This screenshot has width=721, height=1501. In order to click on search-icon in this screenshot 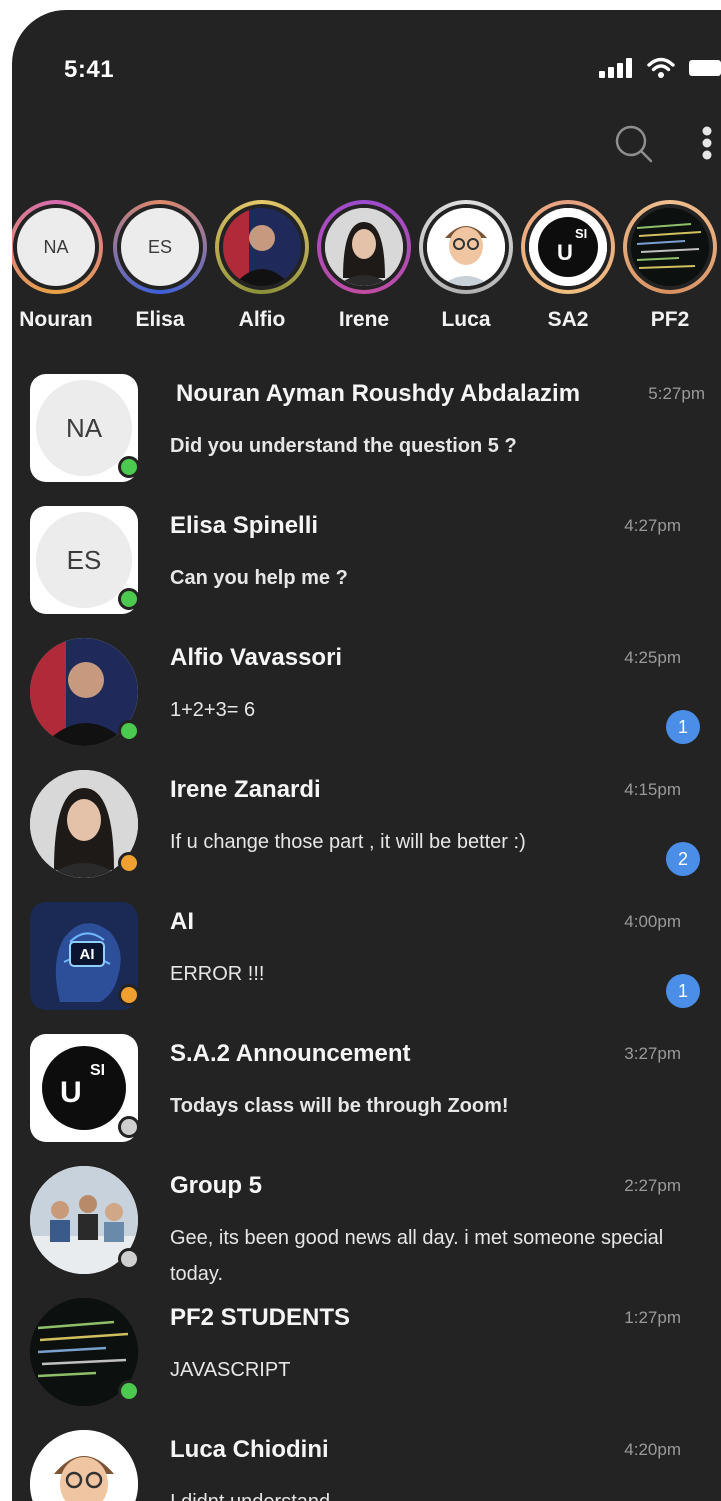, I will do `click(634, 144)`.